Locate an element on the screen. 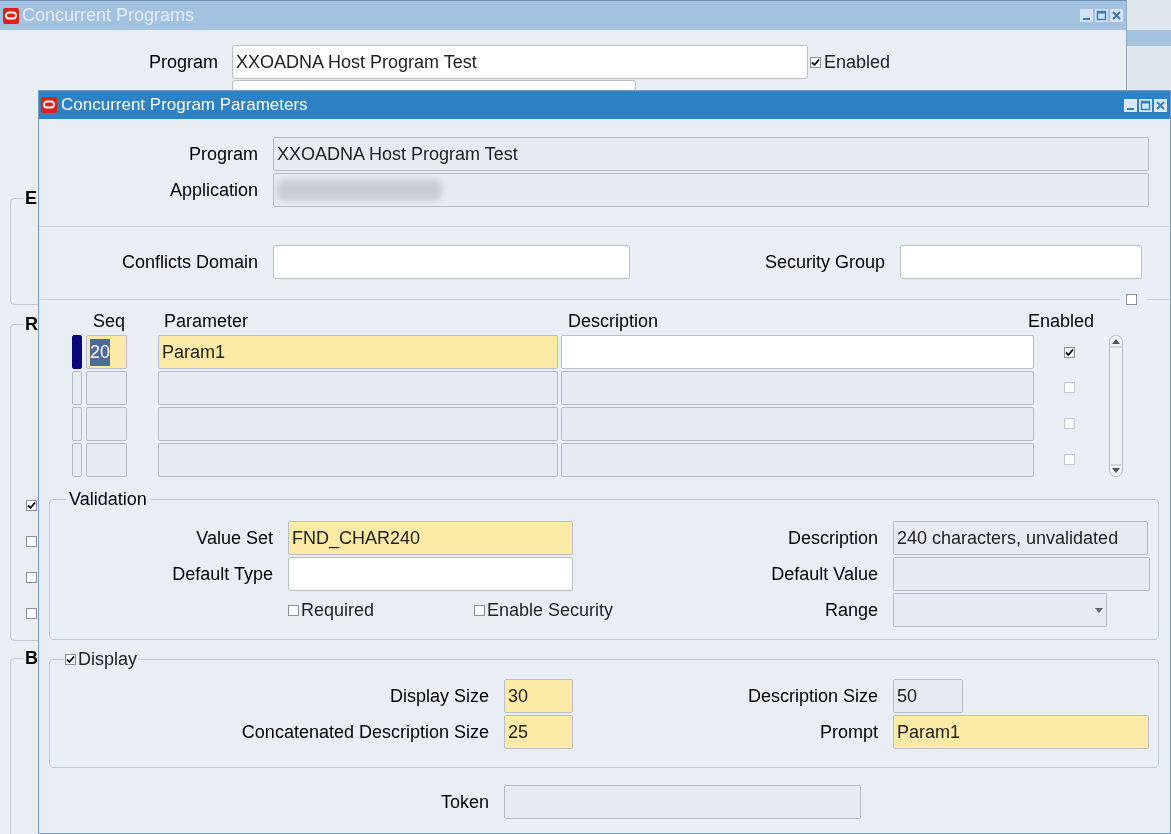  field-label: Application is located at coordinates (213, 189).